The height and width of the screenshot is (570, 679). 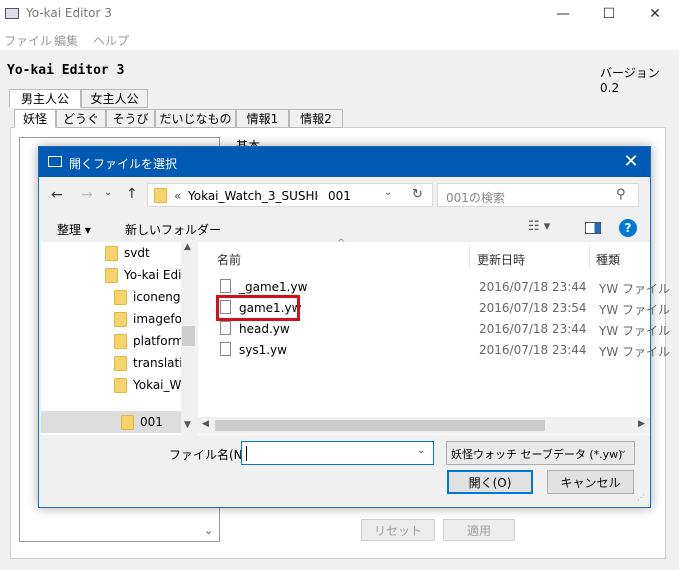 I want to click on recent-dropdown-icon: ⌄, so click(x=108, y=192).